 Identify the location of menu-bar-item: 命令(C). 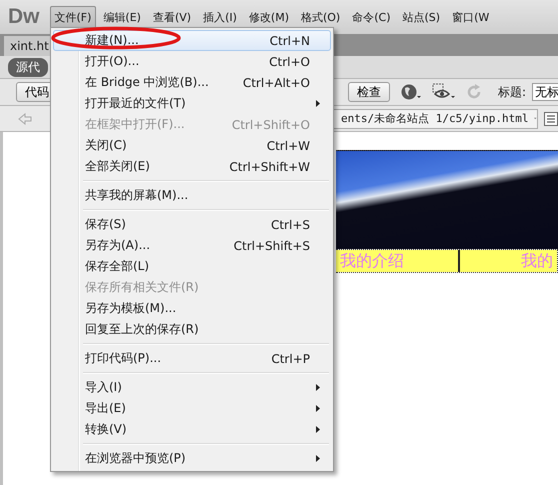
(371, 17).